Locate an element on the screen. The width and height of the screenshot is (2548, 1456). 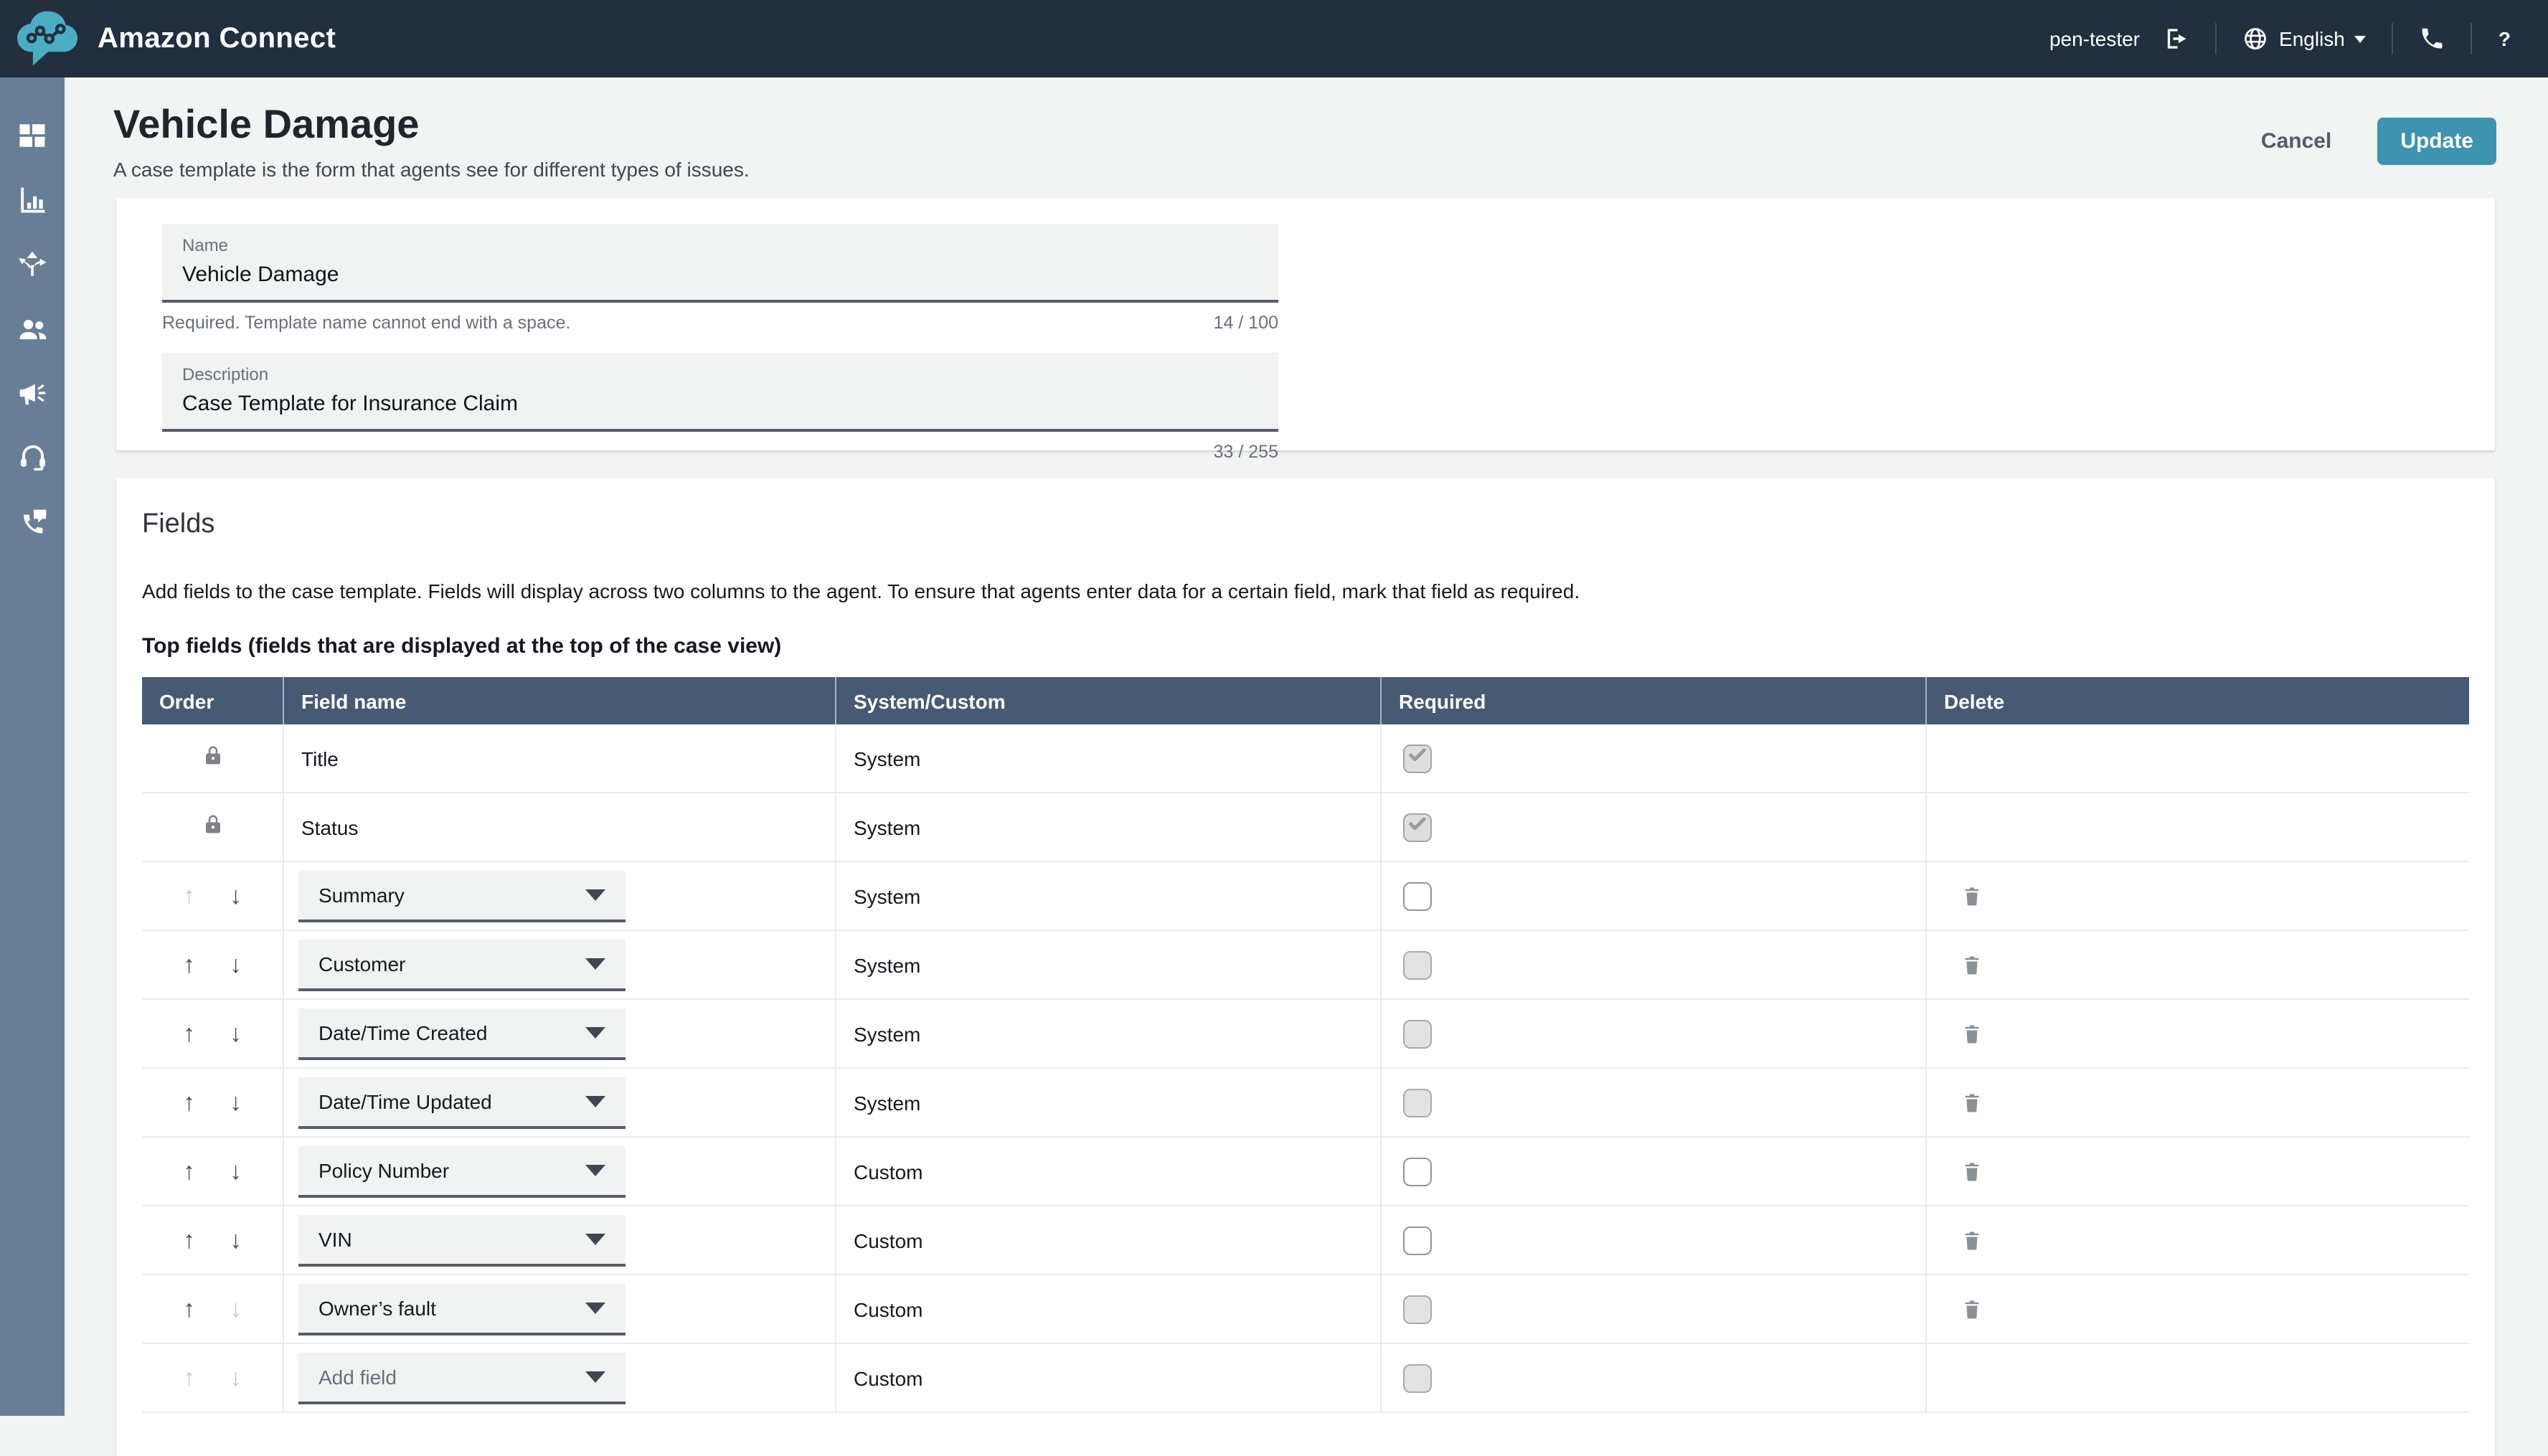
sidebar-item-megaphone is located at coordinates (32, 396).